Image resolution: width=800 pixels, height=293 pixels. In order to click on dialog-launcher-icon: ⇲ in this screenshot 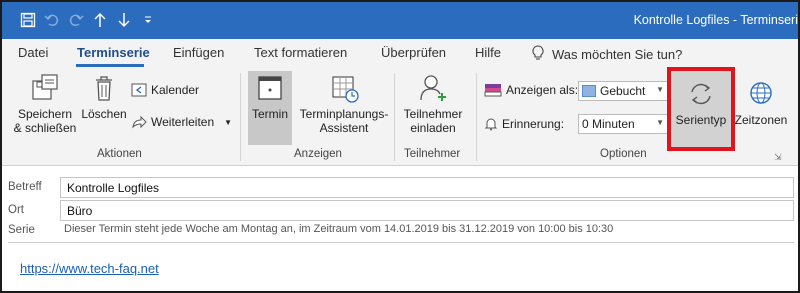, I will do `click(778, 157)`.